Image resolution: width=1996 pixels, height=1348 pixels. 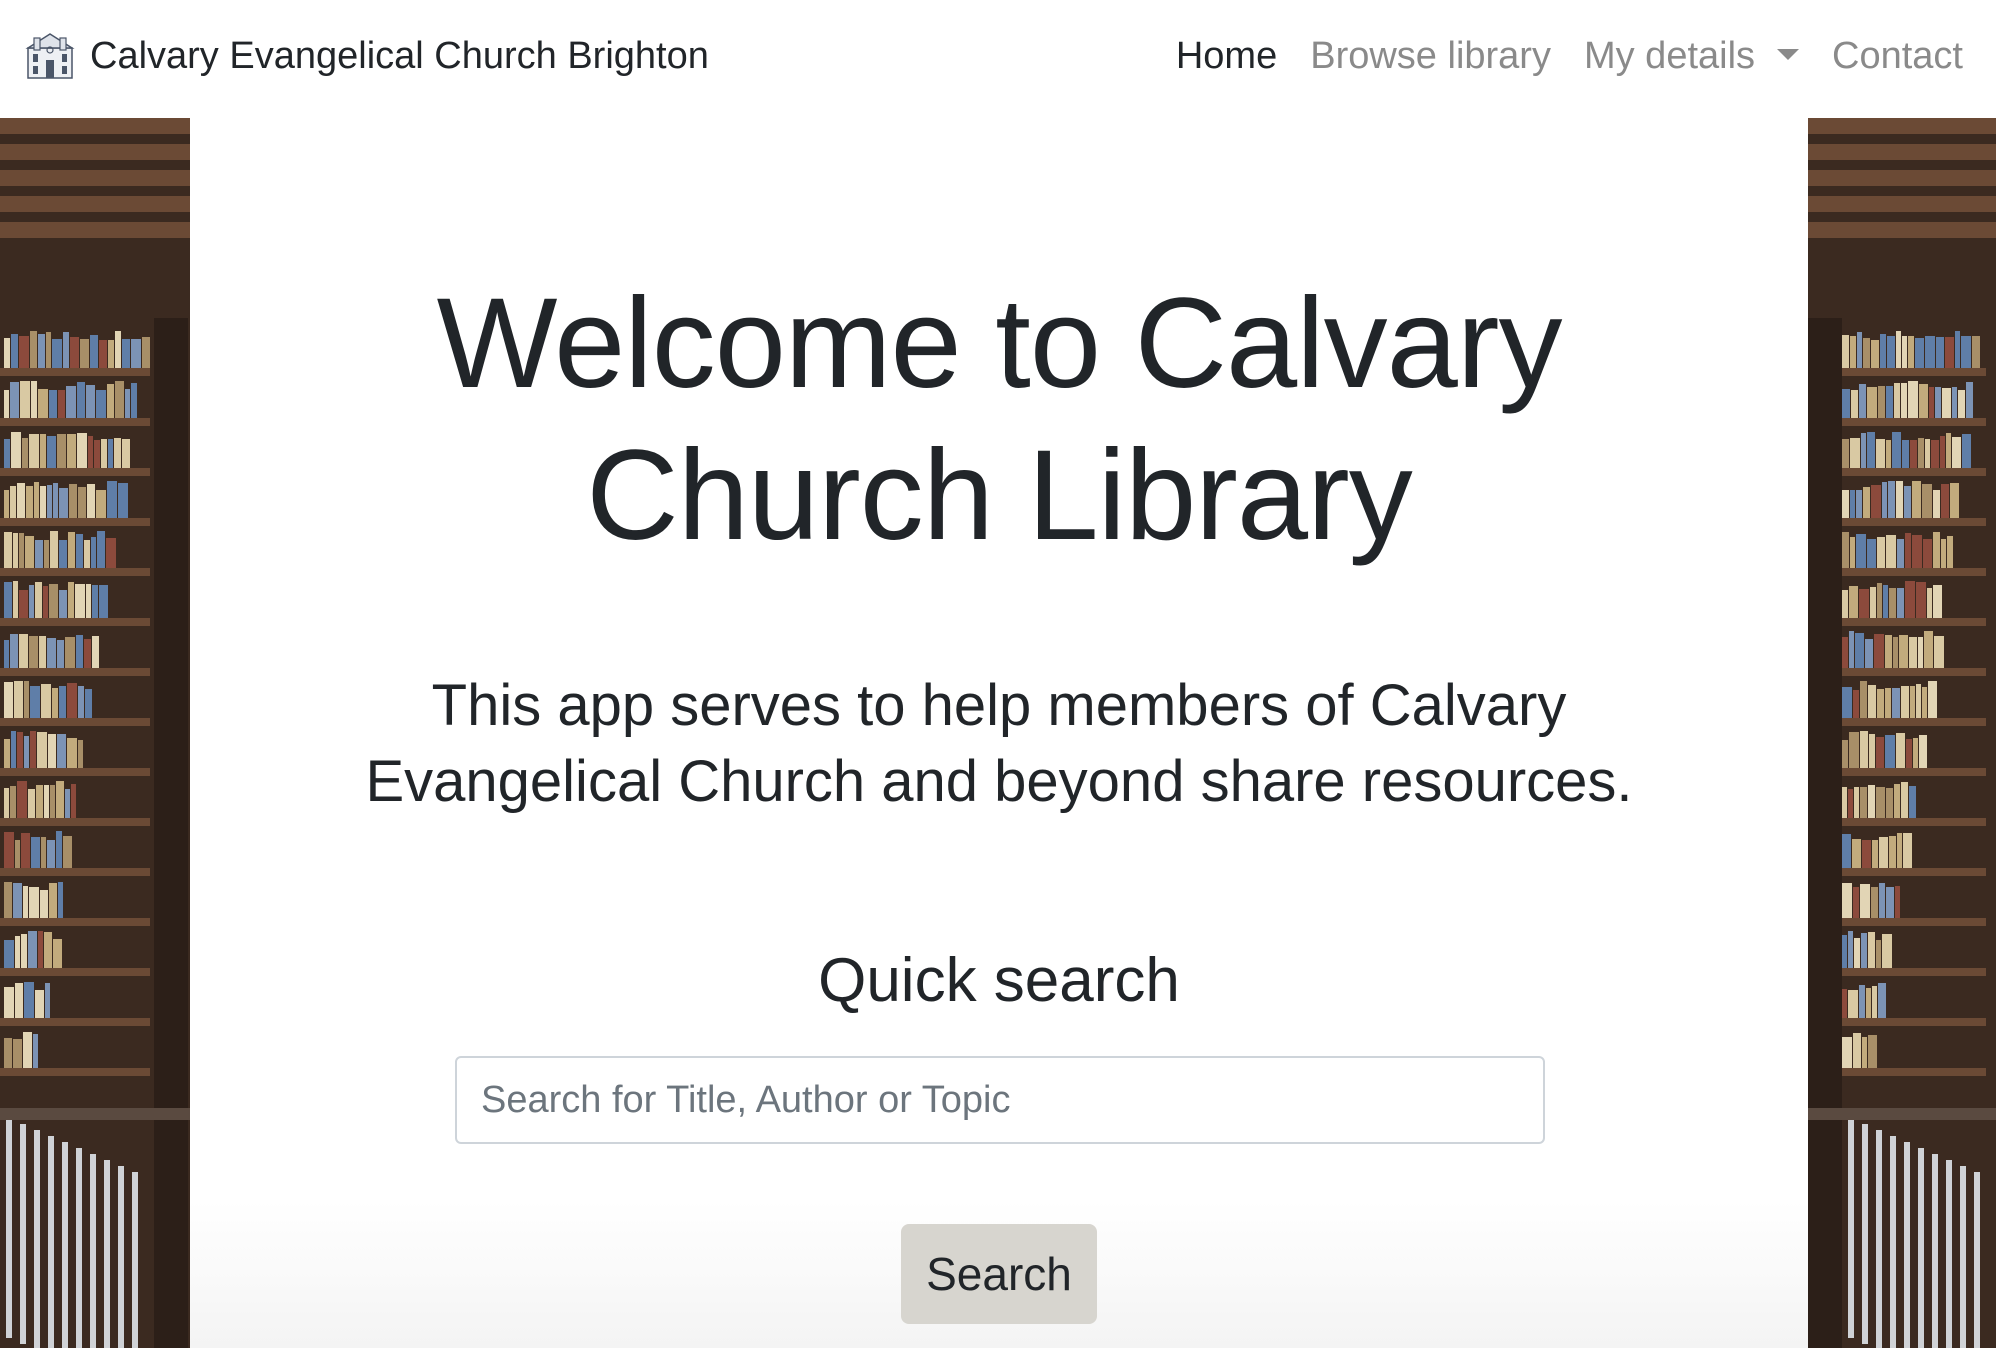 I want to click on nav-my-details-label: My details, so click(x=1669, y=56).